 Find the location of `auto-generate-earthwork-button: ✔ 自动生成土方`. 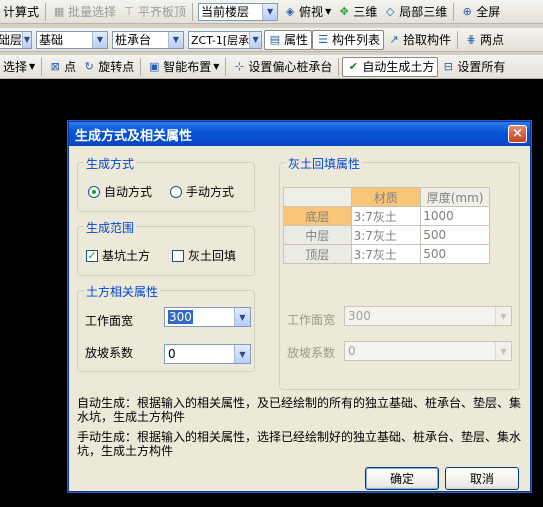

auto-generate-earthwork-button: ✔ 自动生成土方 is located at coordinates (390, 66).